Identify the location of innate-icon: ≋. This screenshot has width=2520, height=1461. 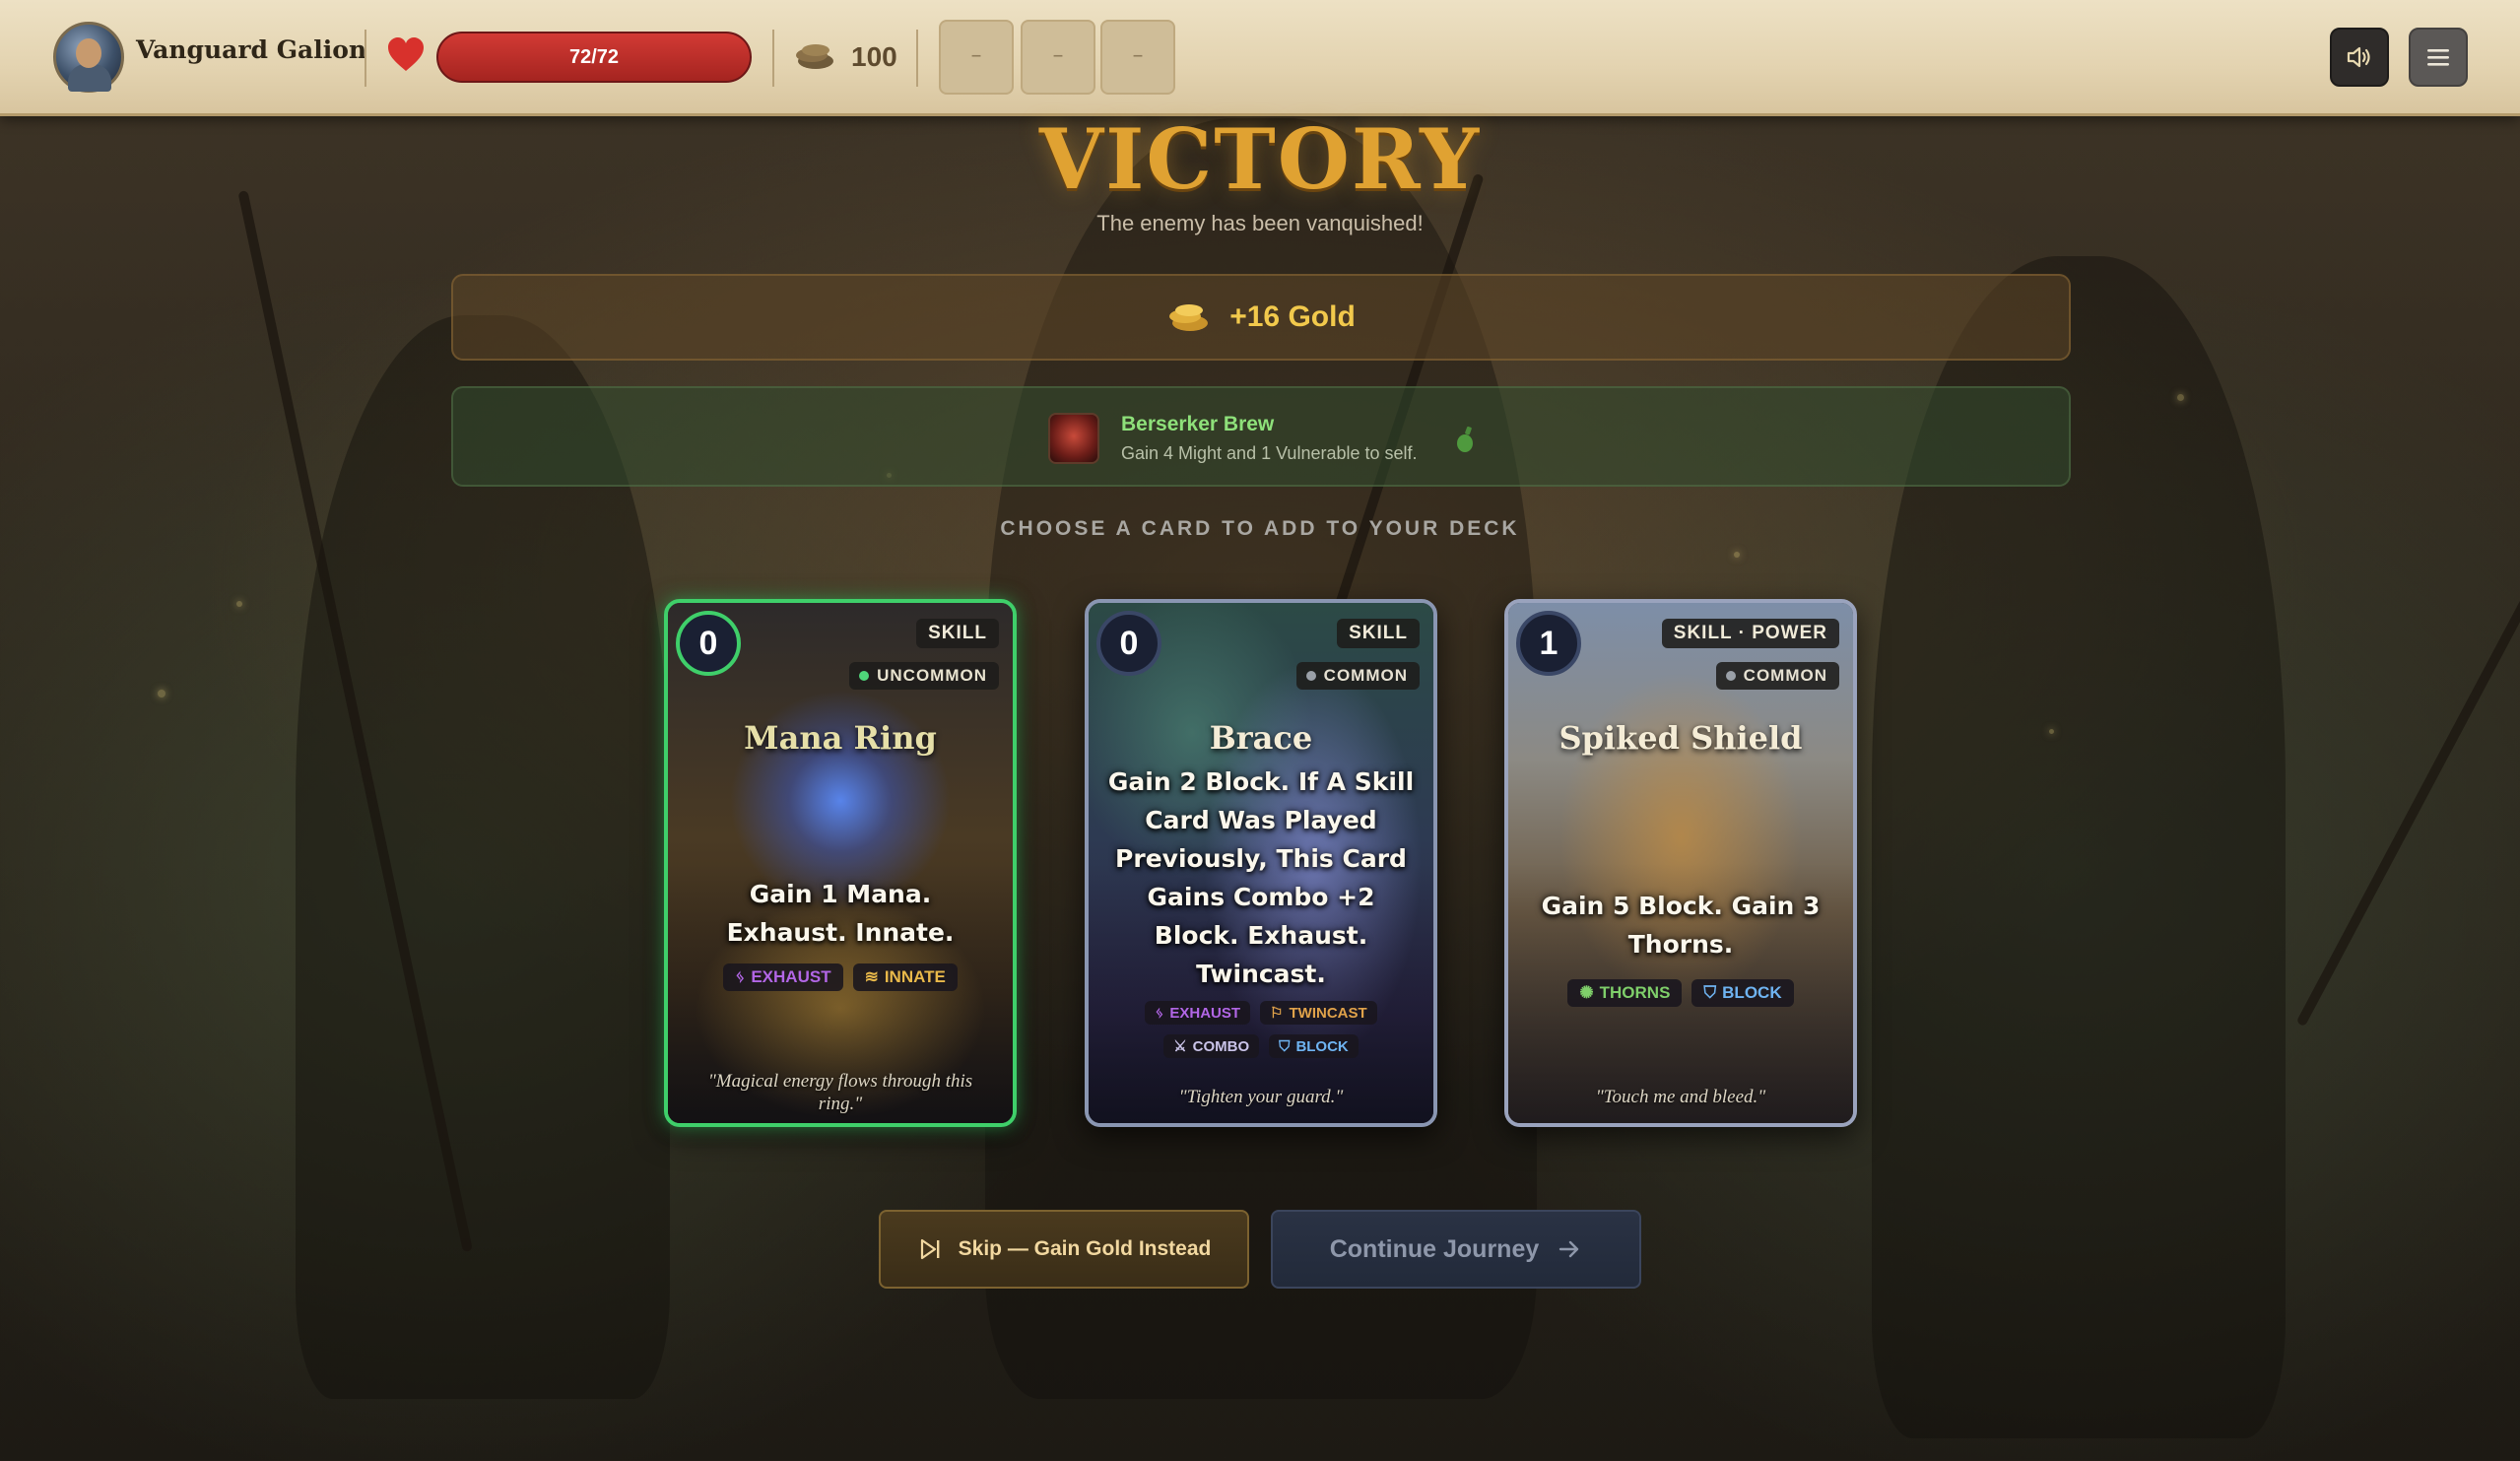
(871, 976).